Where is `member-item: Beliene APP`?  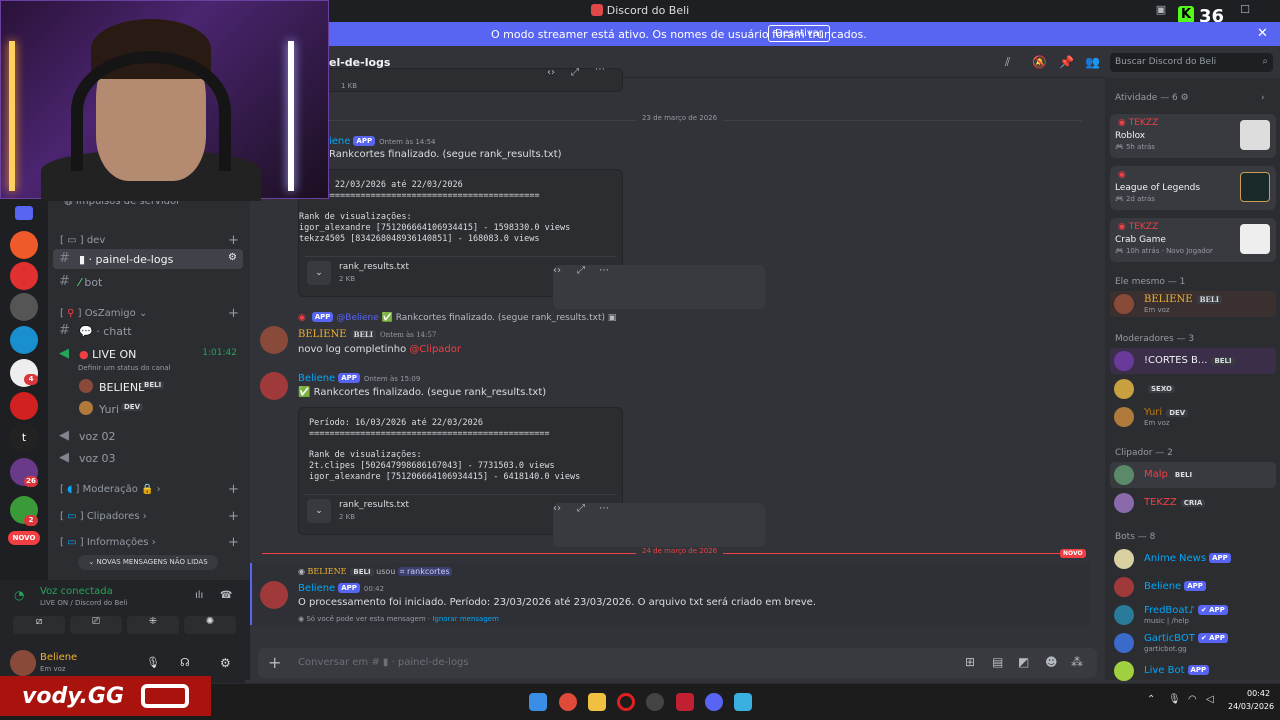
member-item: Beliene APP is located at coordinates (1193, 587).